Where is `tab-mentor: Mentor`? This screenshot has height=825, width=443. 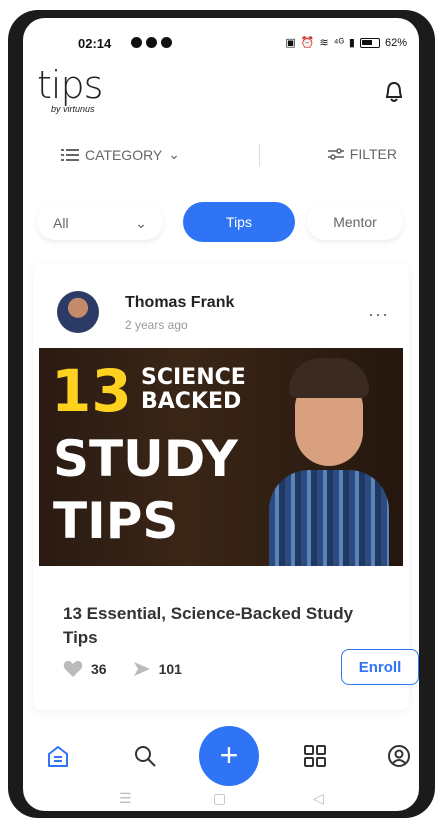 tab-mentor: Mentor is located at coordinates (355, 222).